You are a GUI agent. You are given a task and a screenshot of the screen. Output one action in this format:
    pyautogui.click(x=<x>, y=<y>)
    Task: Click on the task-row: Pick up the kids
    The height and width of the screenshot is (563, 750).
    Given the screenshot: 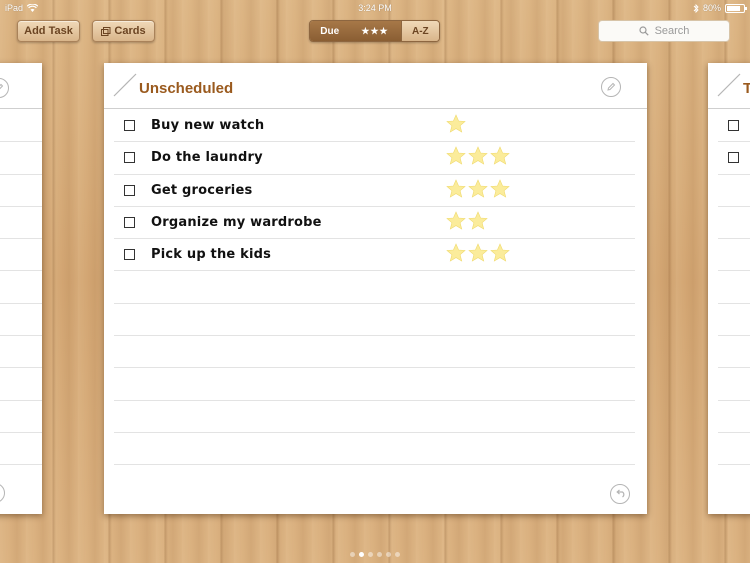 What is the action you would take?
    pyautogui.click(x=374, y=255)
    